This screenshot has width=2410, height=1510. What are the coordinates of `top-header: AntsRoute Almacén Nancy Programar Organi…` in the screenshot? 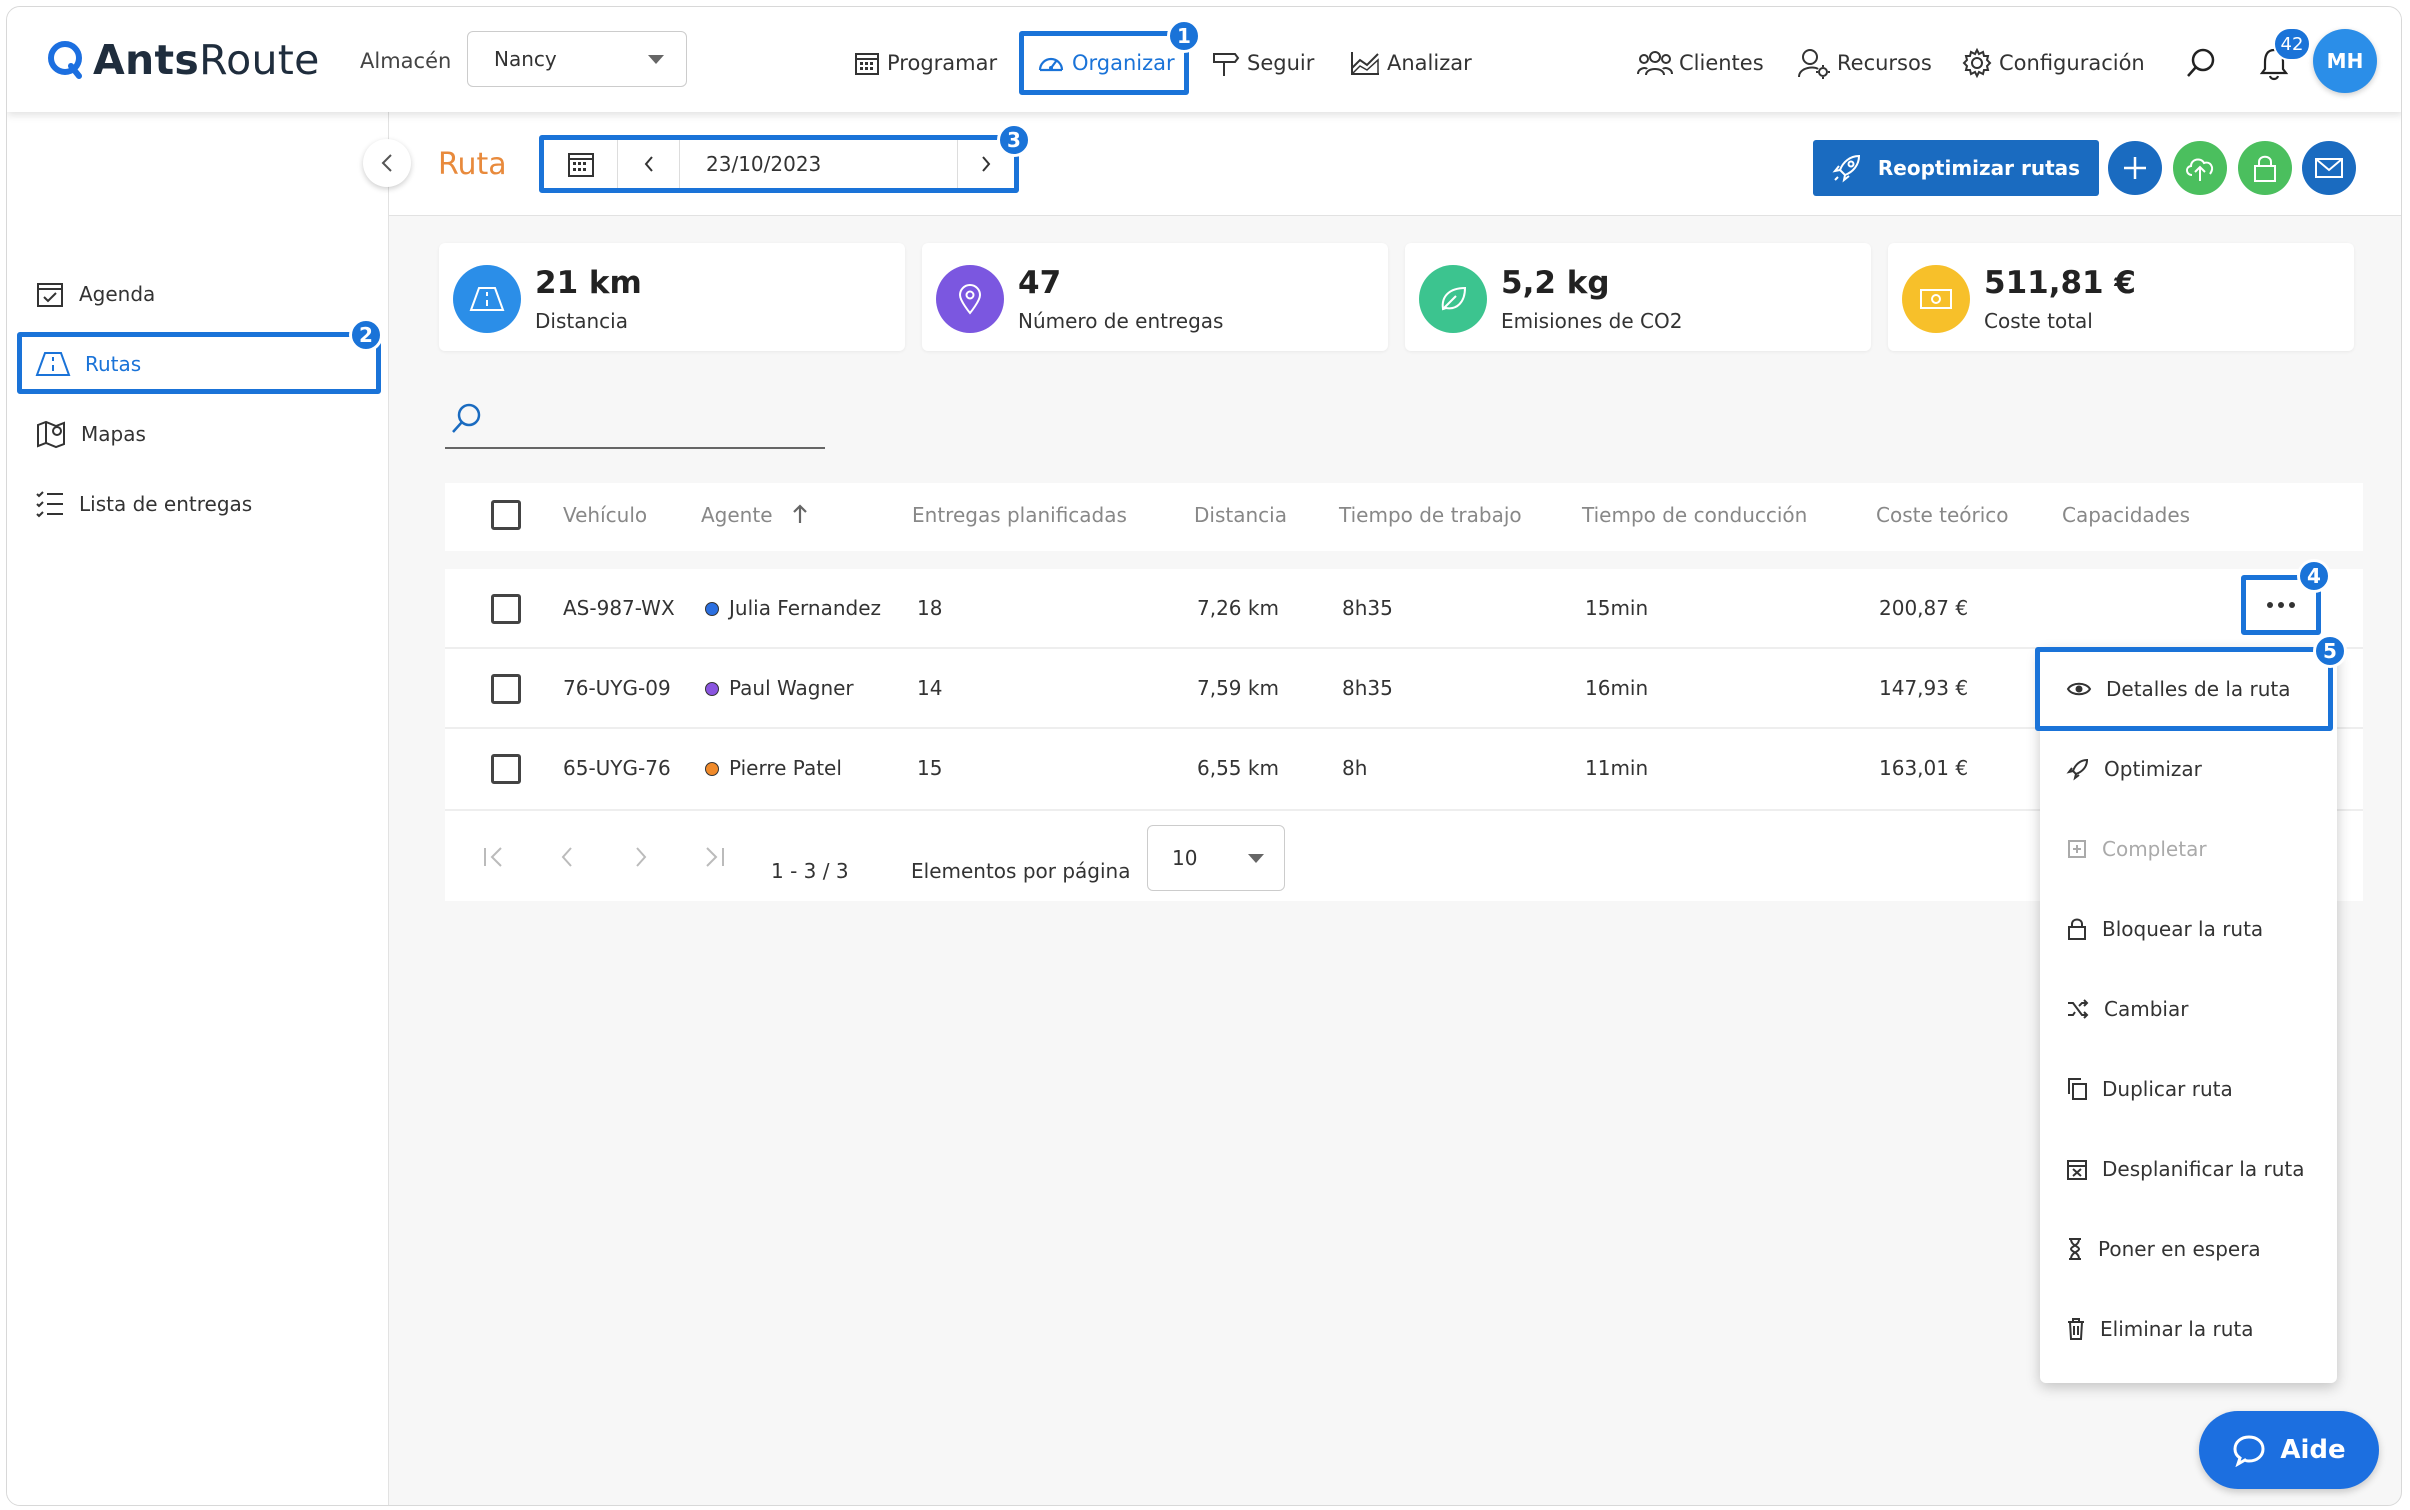 It's located at (1204, 59).